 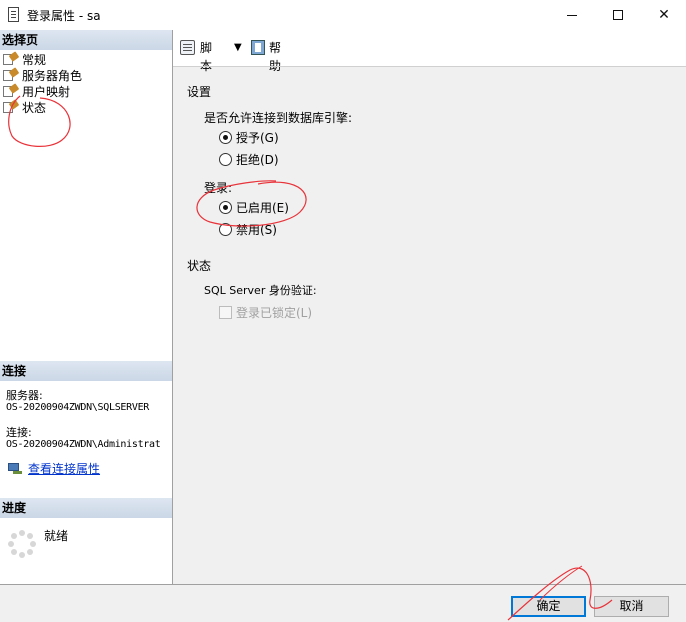 What do you see at coordinates (64, 16) in the screenshot?
I see `window-title: 登录属性 - sa` at bounding box center [64, 16].